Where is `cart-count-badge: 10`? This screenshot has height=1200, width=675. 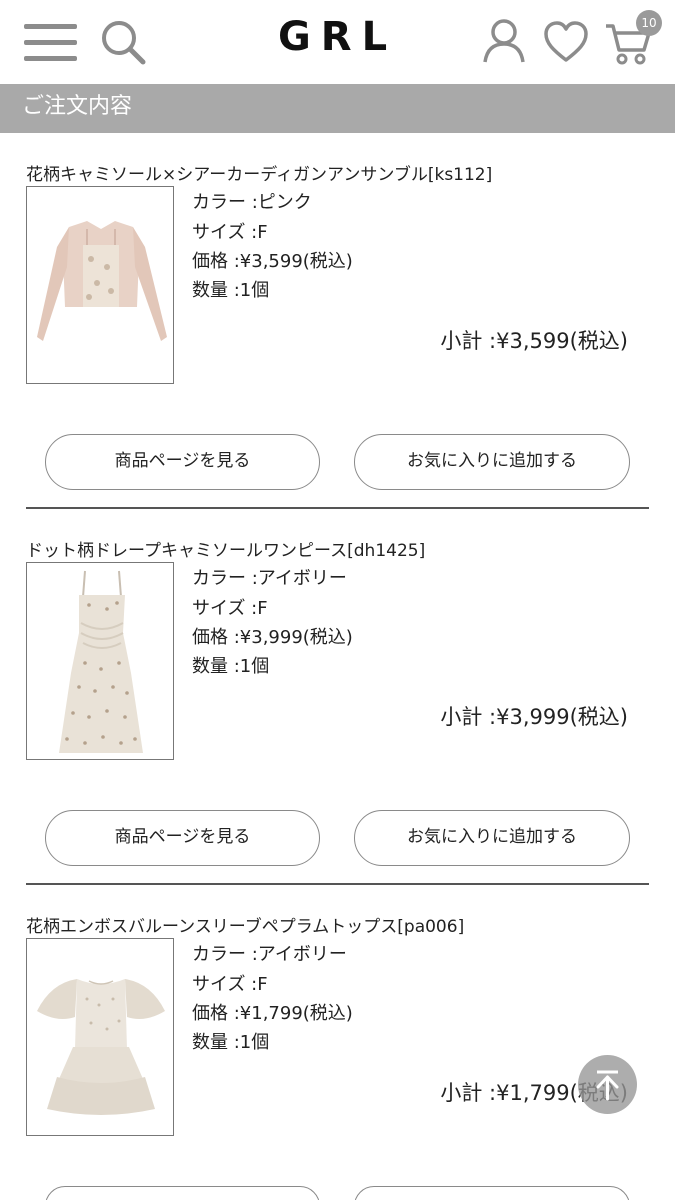
cart-count-badge: 10 is located at coordinates (649, 23).